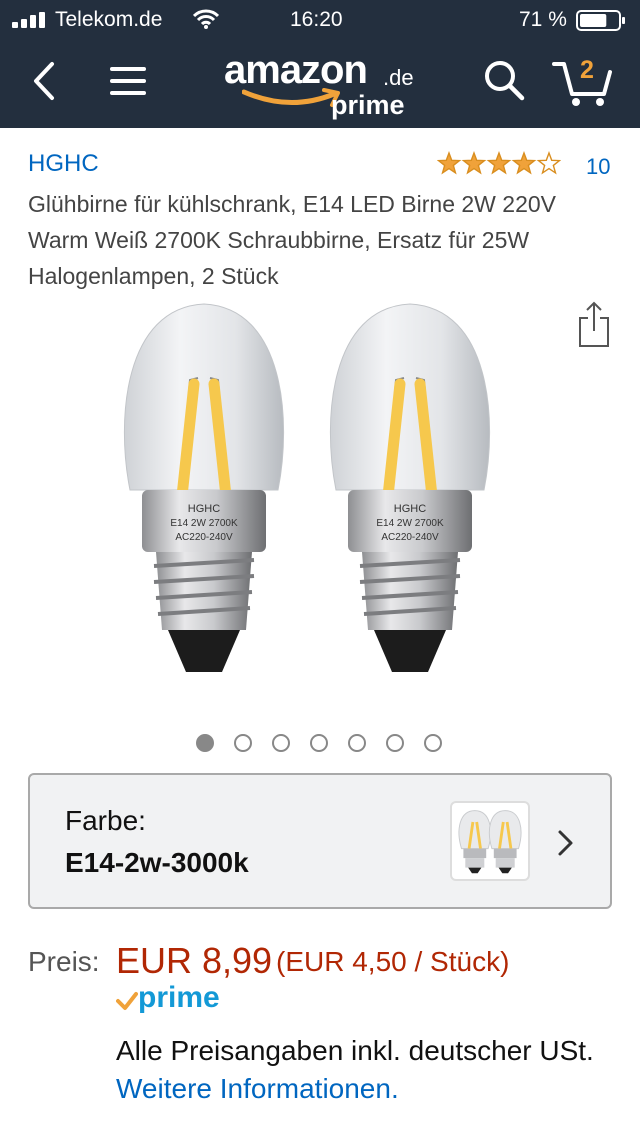 The width and height of the screenshot is (640, 1136). Describe the element at coordinates (543, 19) in the screenshot. I see `battery-percent: 71 %` at that location.